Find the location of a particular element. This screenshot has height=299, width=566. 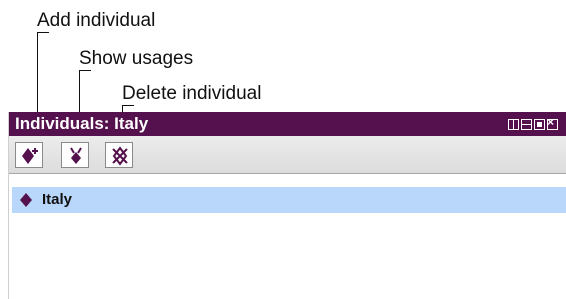

diamond-arrow-icon is located at coordinates (76, 155).